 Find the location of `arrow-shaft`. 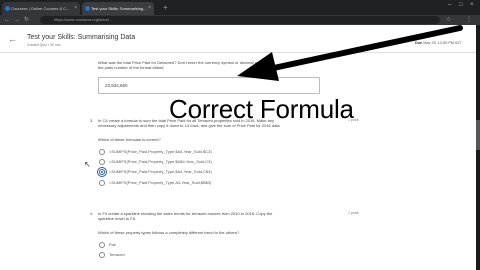

arrow-shaft is located at coordinates (357, 50).